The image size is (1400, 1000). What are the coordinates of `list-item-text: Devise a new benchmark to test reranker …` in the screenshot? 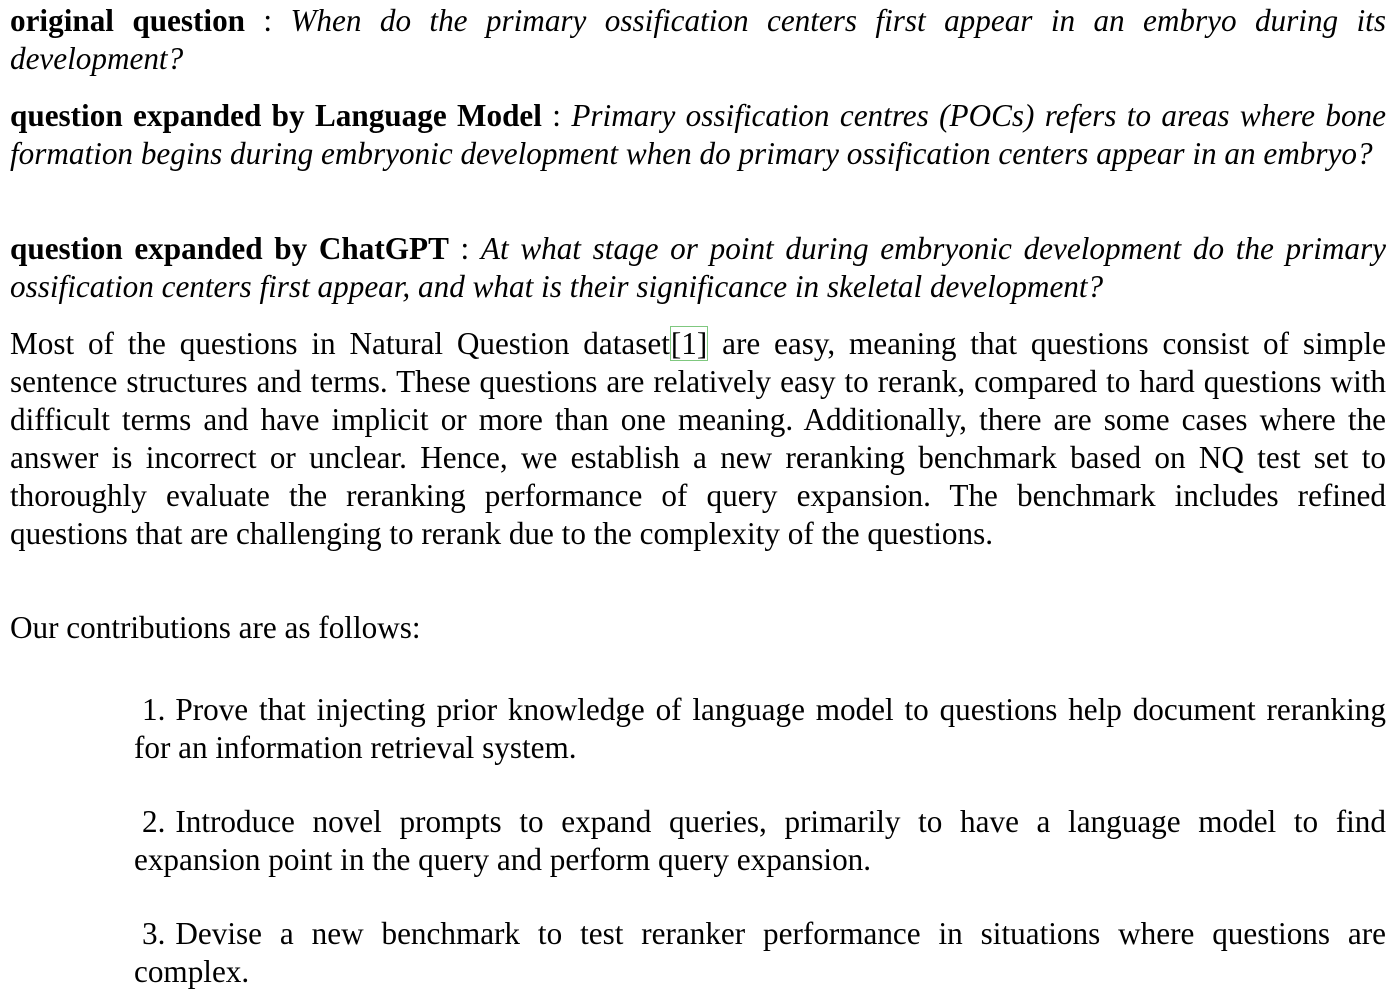 It's located at (760, 952).